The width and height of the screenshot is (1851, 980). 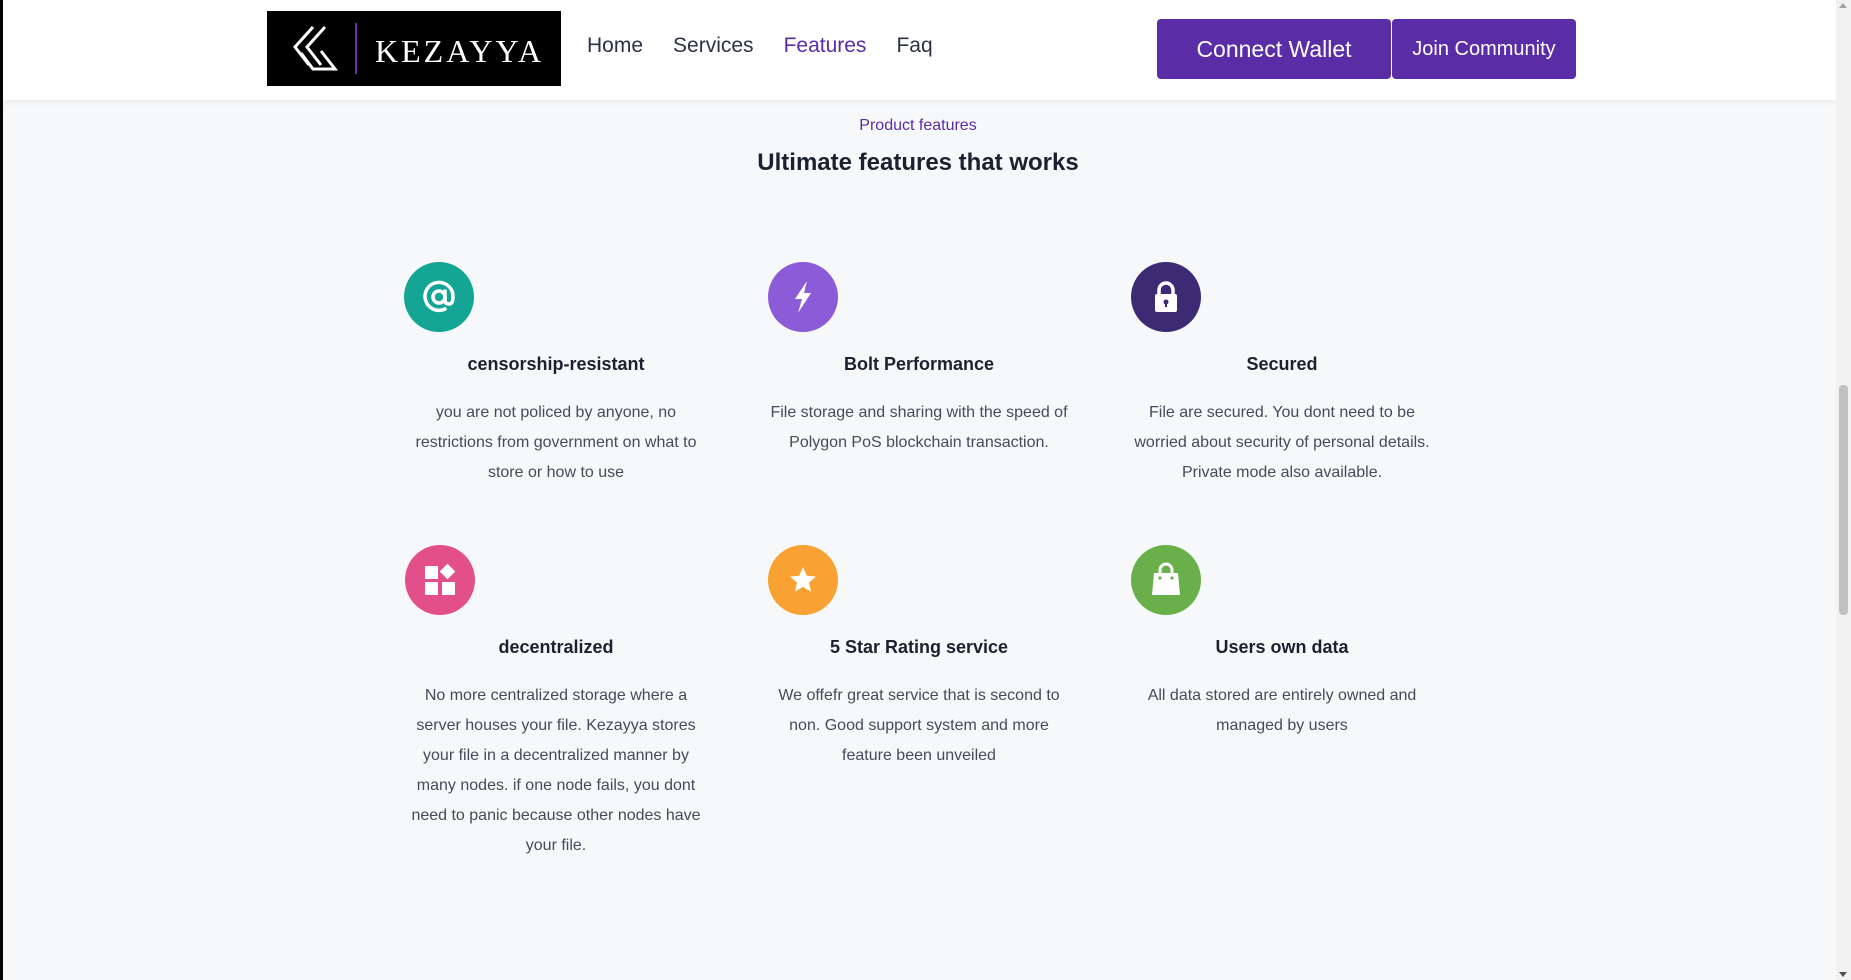 I want to click on section-eyebrow: Product features, so click(x=918, y=125).